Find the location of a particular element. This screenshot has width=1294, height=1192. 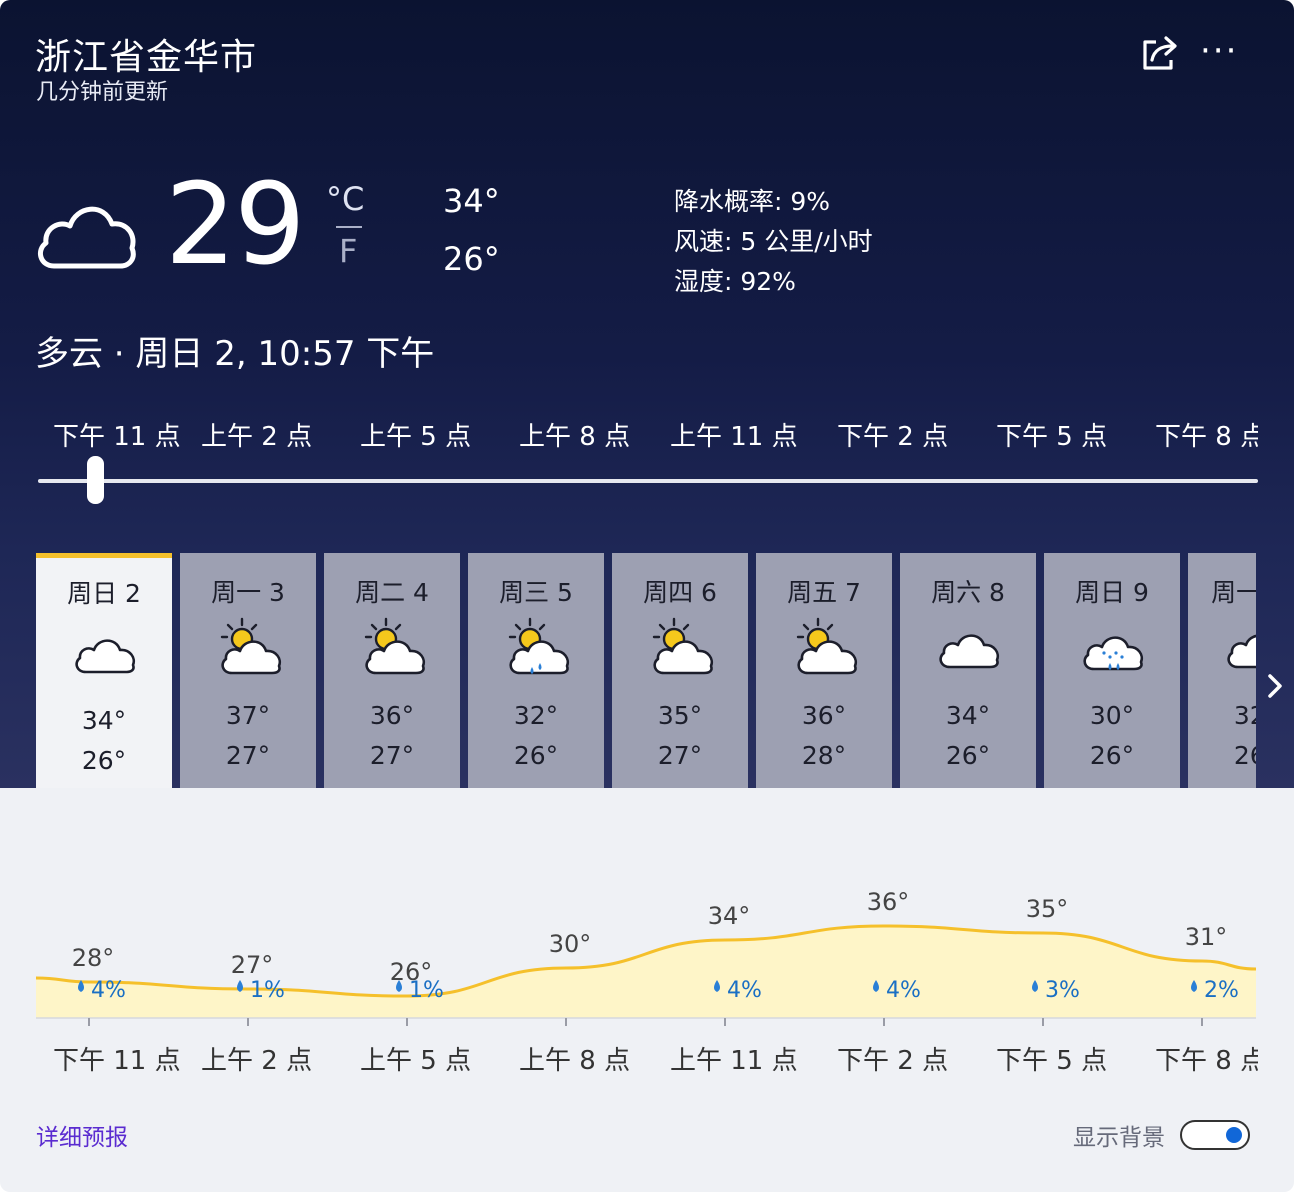

unit-fahrenheit: F is located at coordinates (348, 251).